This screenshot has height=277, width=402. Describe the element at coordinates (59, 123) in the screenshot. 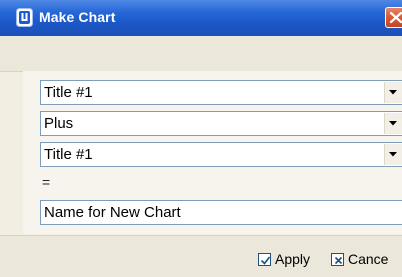

I see `operation-value: Plus` at that location.